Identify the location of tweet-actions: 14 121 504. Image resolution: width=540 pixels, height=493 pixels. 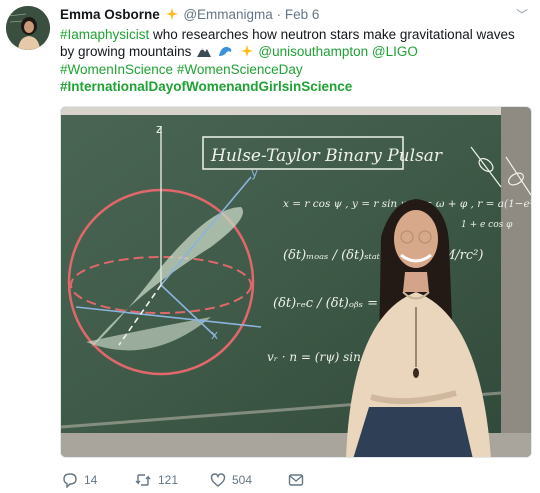
(290, 480).